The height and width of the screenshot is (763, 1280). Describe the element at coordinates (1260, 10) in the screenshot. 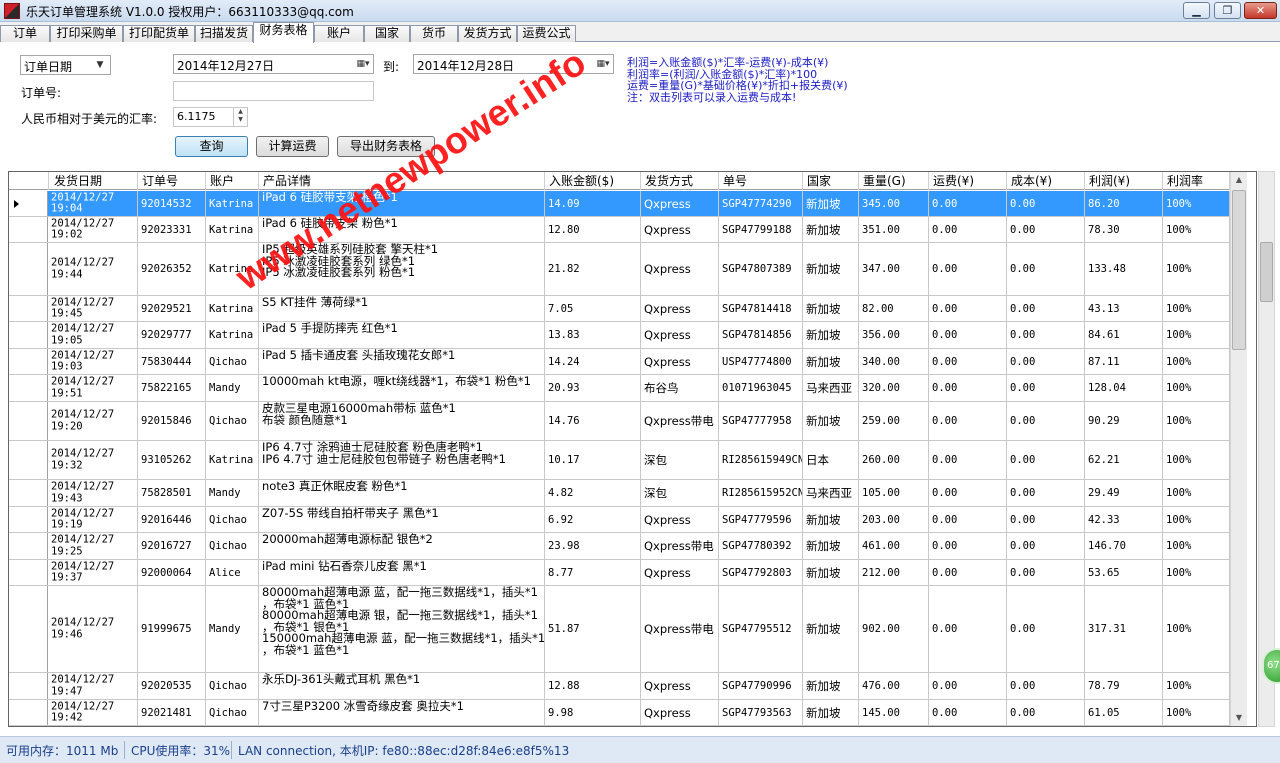

I see `close-button: ✕` at that location.